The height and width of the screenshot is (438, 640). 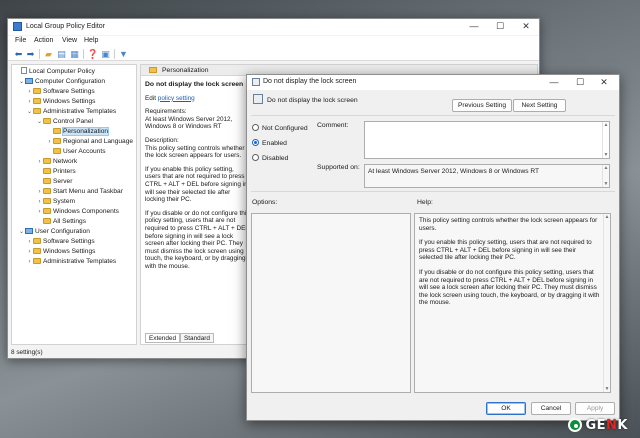 What do you see at coordinates (539, 105) in the screenshot?
I see `next-setting-button: Next Setting` at bounding box center [539, 105].